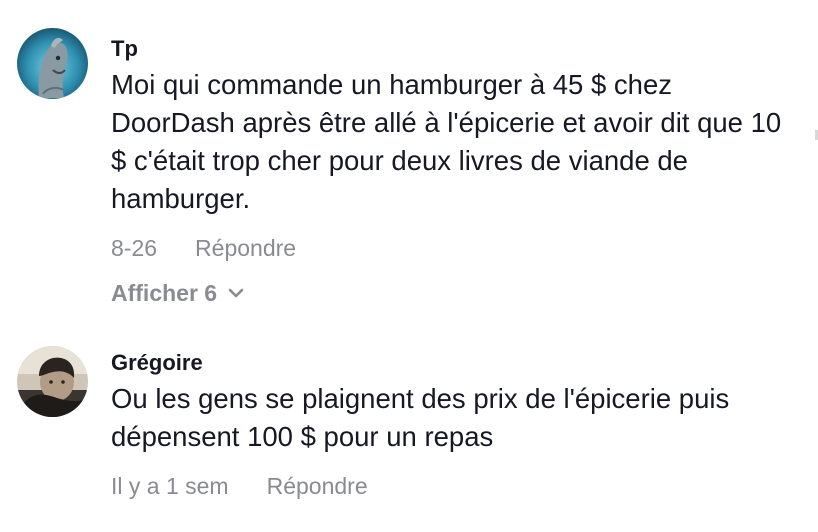  Describe the element at coordinates (236, 293) in the screenshot. I see `chevron-down-icon` at that location.